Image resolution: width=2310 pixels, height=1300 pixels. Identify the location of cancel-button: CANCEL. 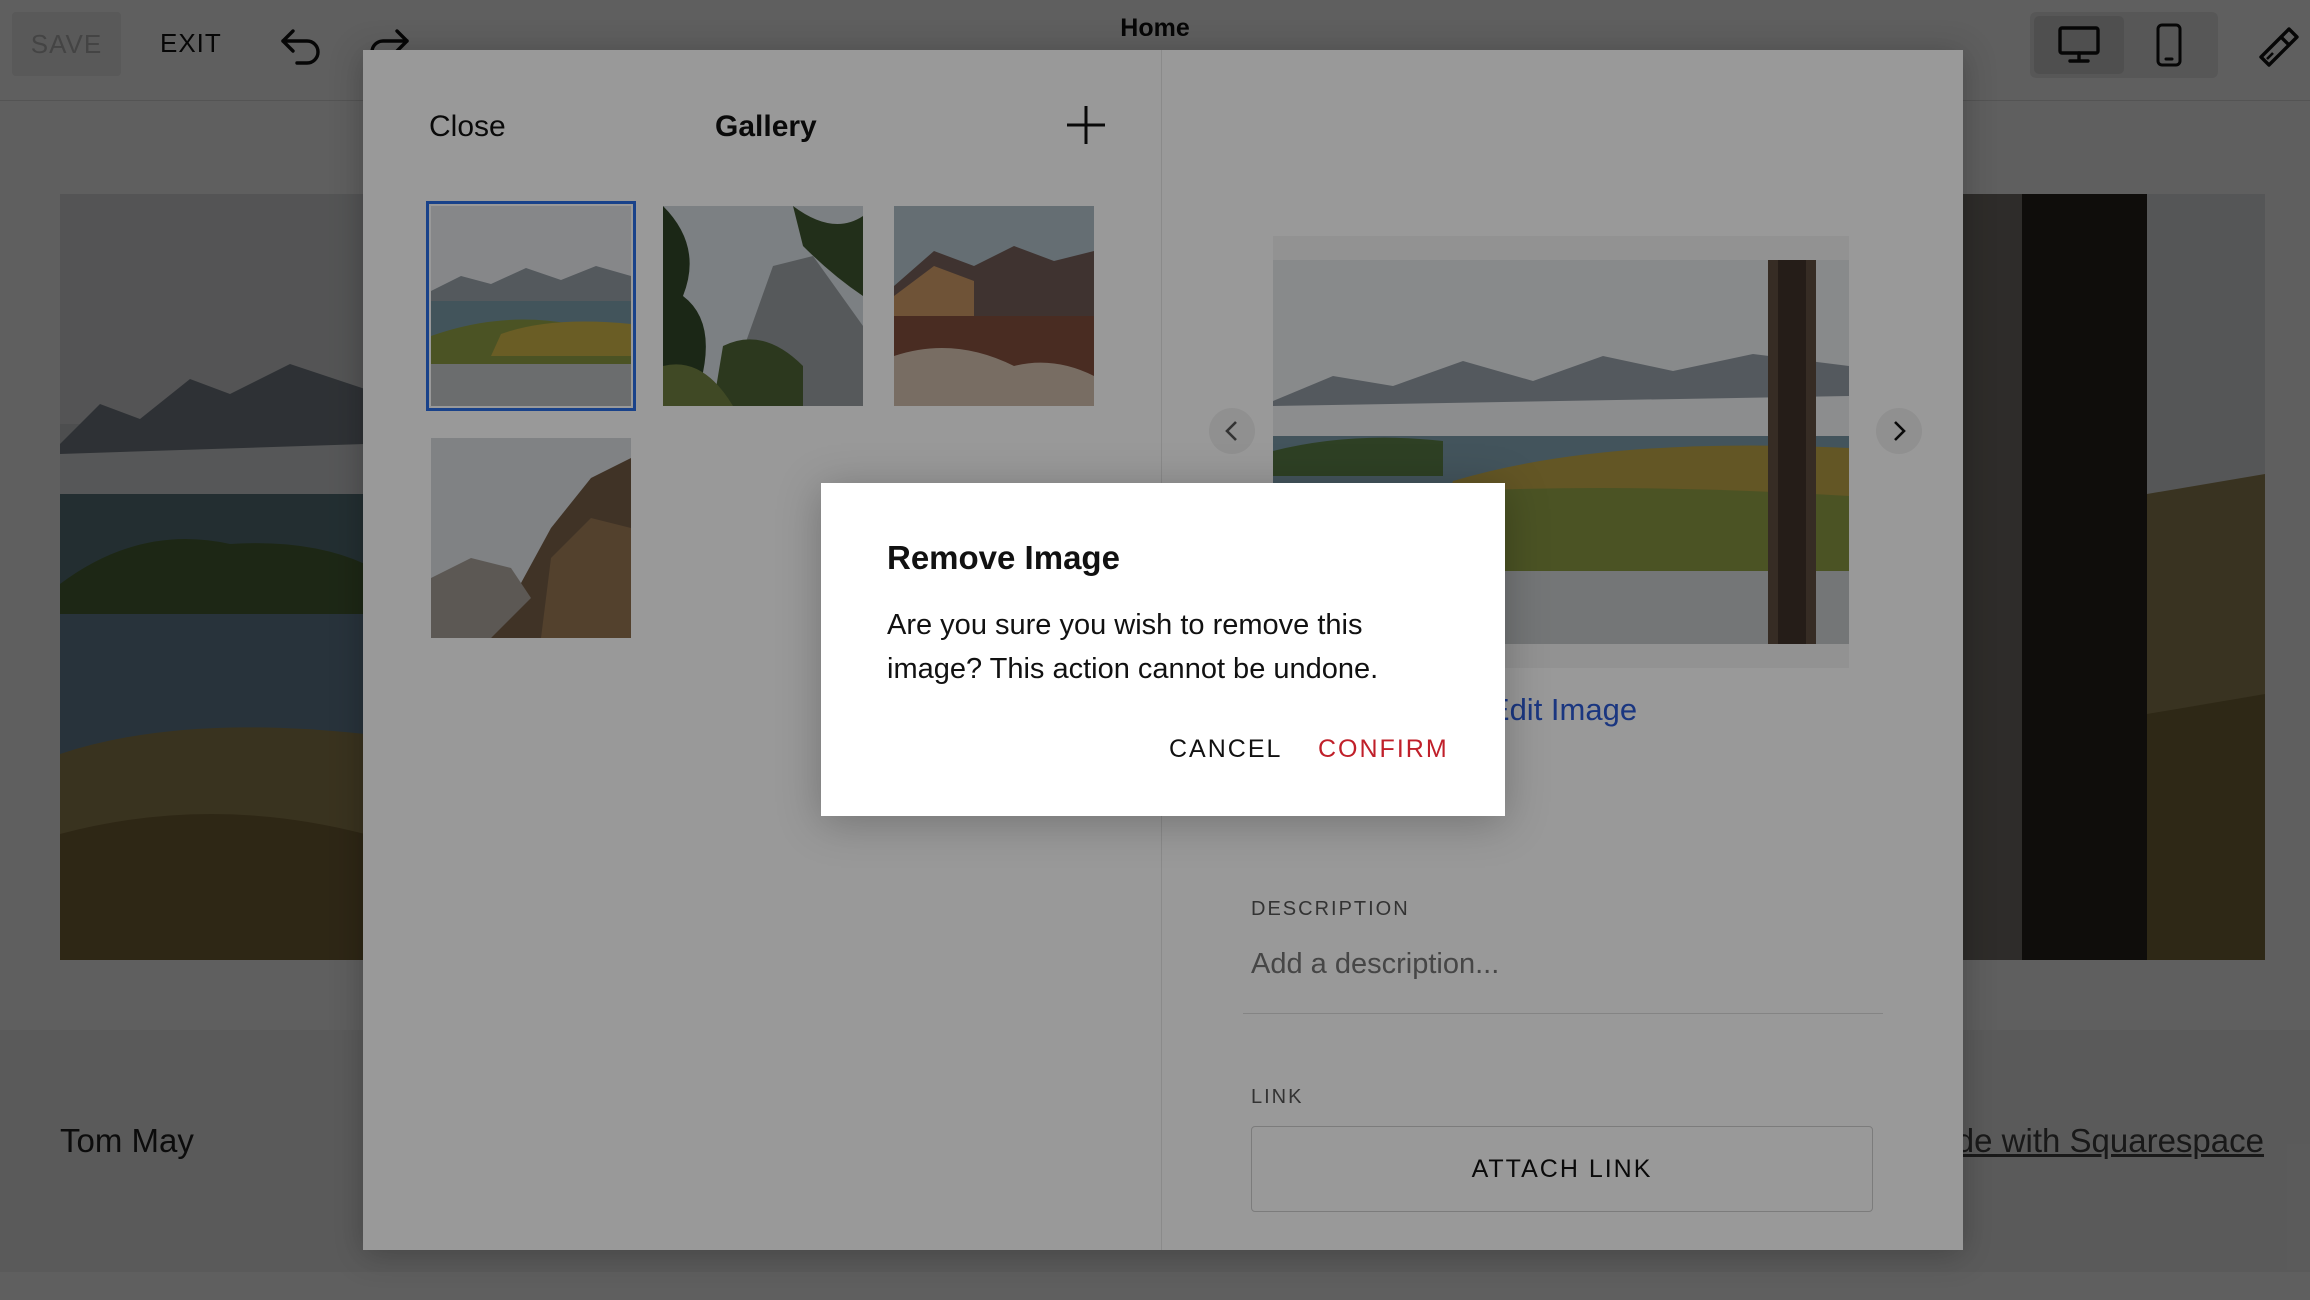
(1225, 749).